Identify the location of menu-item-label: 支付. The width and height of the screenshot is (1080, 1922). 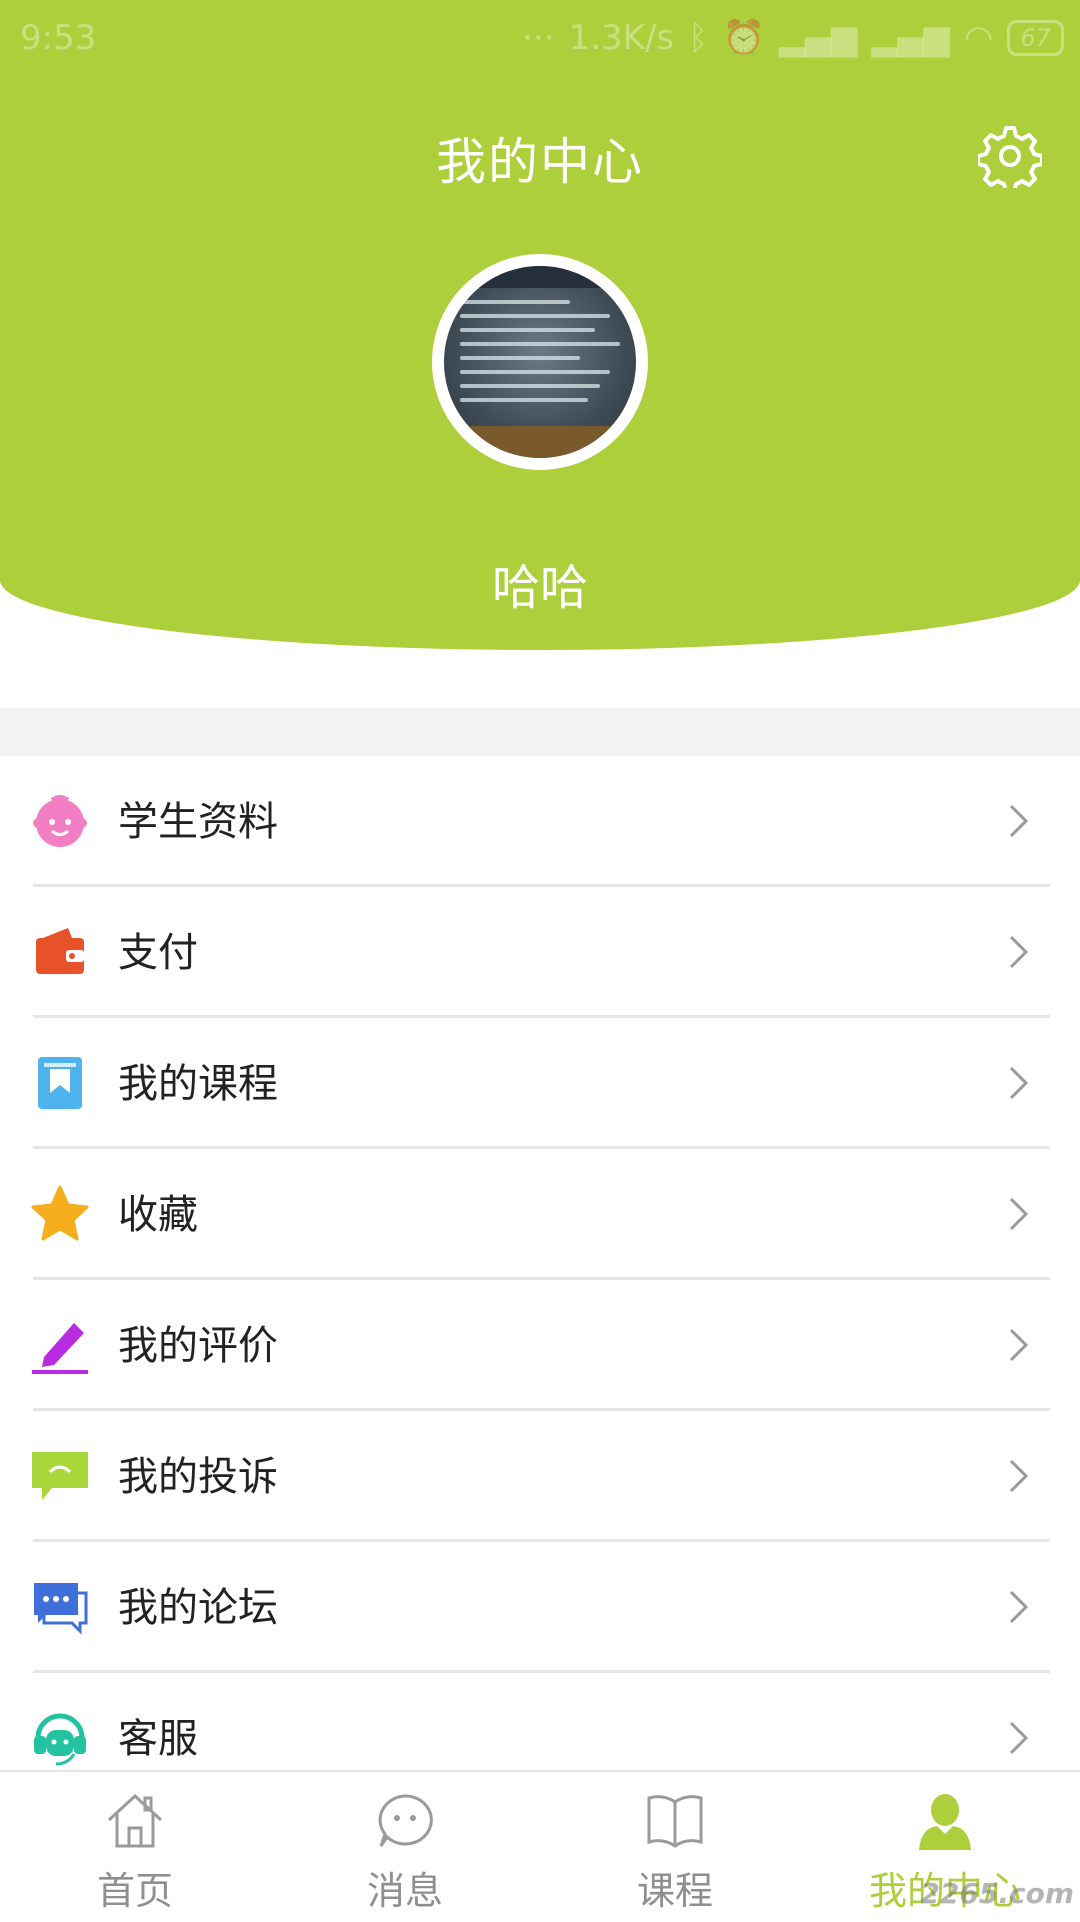
(158, 953).